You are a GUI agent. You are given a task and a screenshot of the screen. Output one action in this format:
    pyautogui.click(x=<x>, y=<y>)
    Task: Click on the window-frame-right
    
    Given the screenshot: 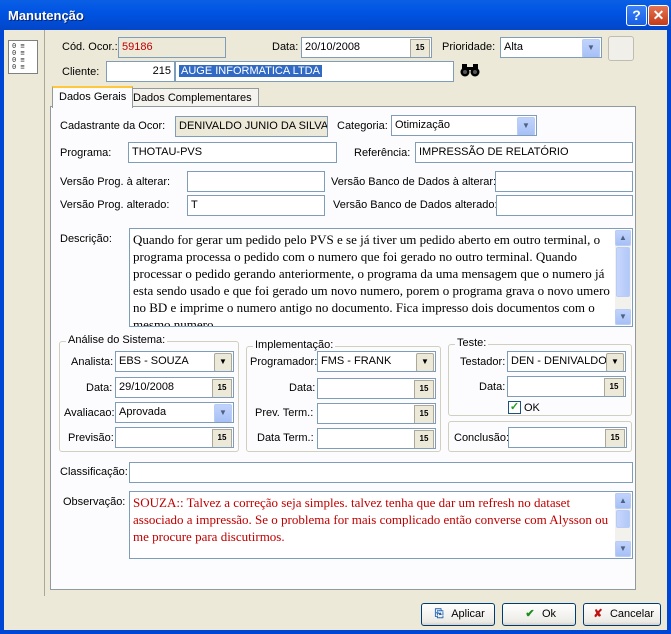 What is the action you would take?
    pyautogui.click(x=669, y=332)
    